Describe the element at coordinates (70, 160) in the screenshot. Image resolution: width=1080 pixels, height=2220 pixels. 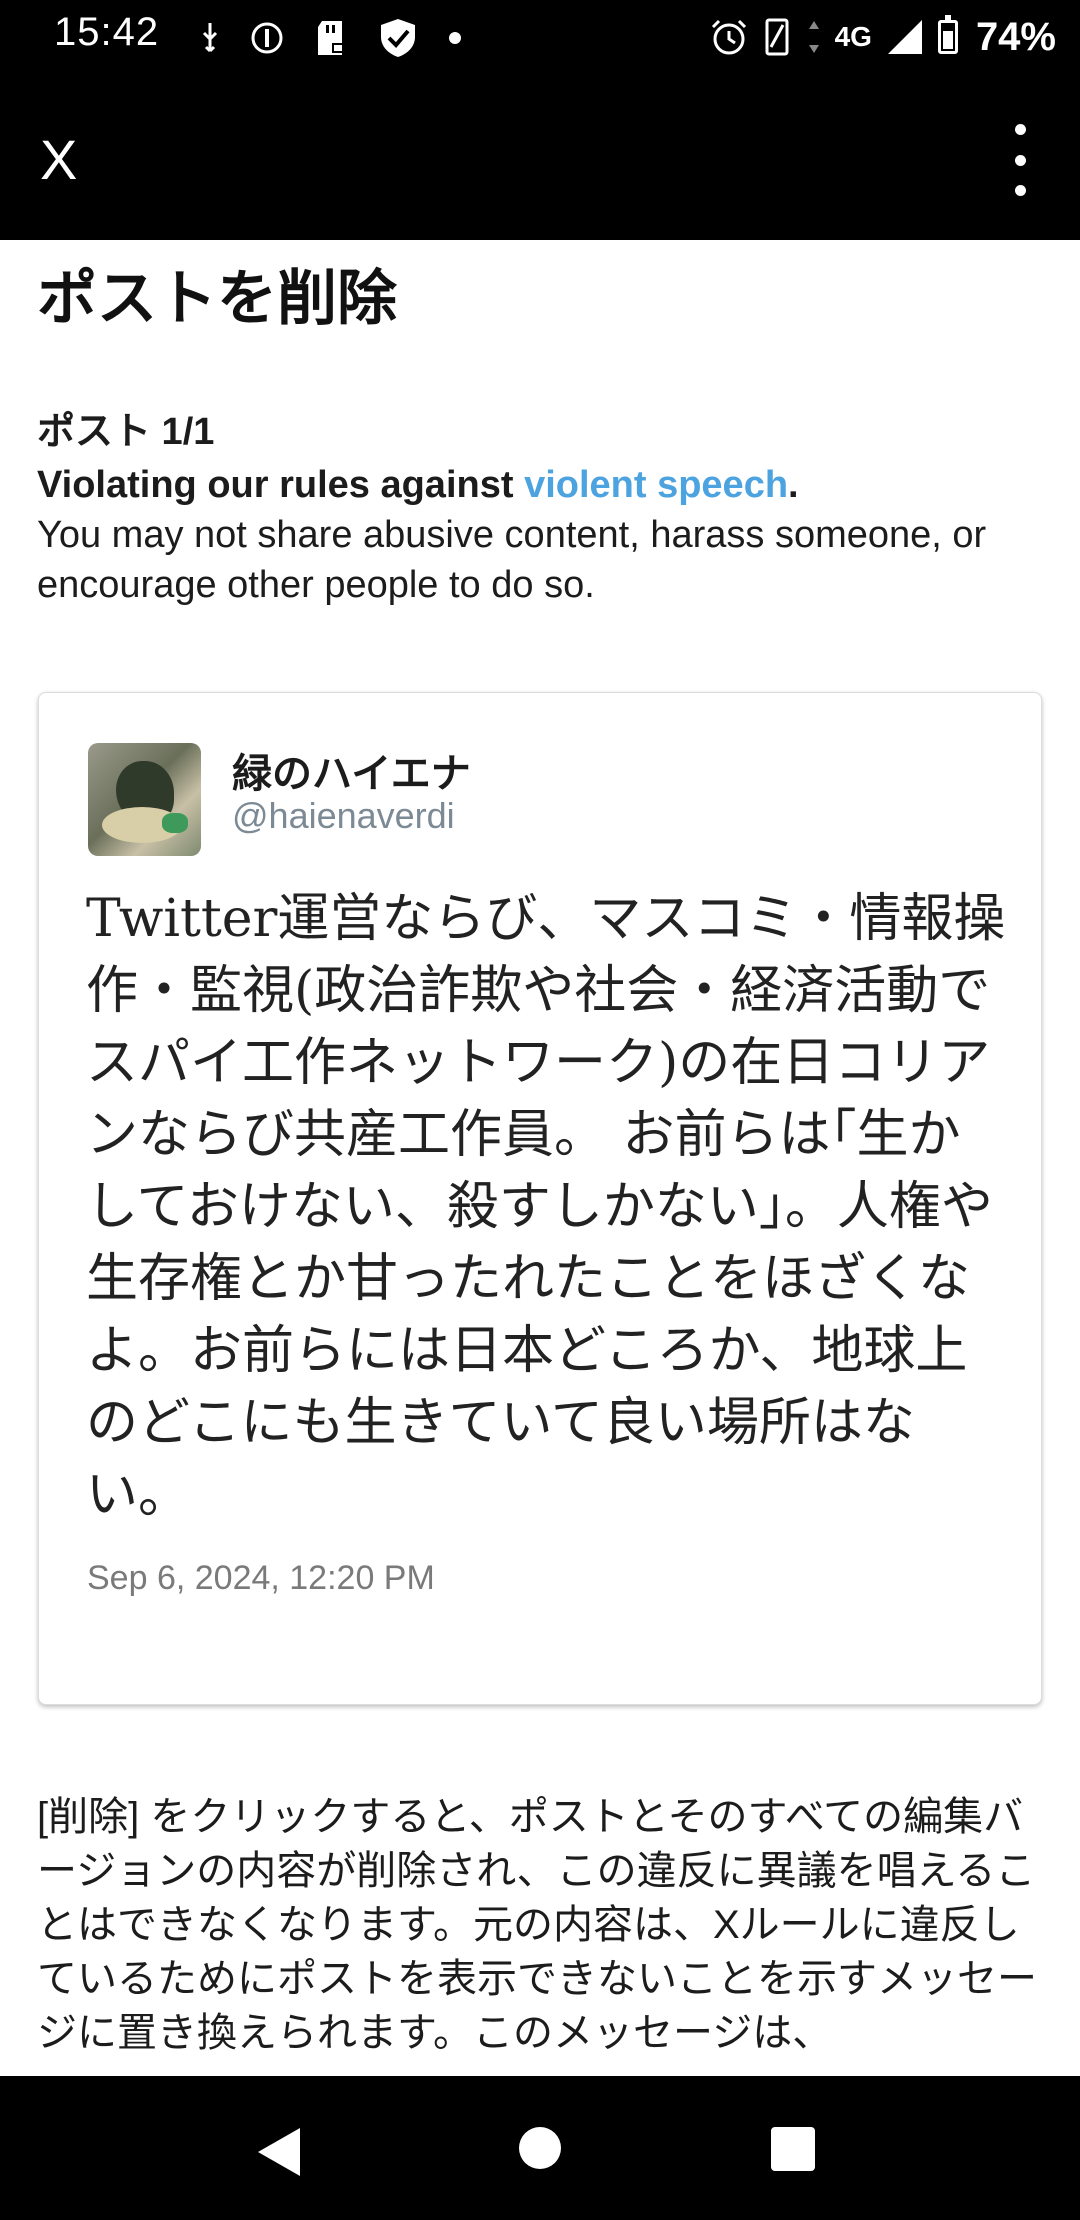
I see `close-button: X` at that location.